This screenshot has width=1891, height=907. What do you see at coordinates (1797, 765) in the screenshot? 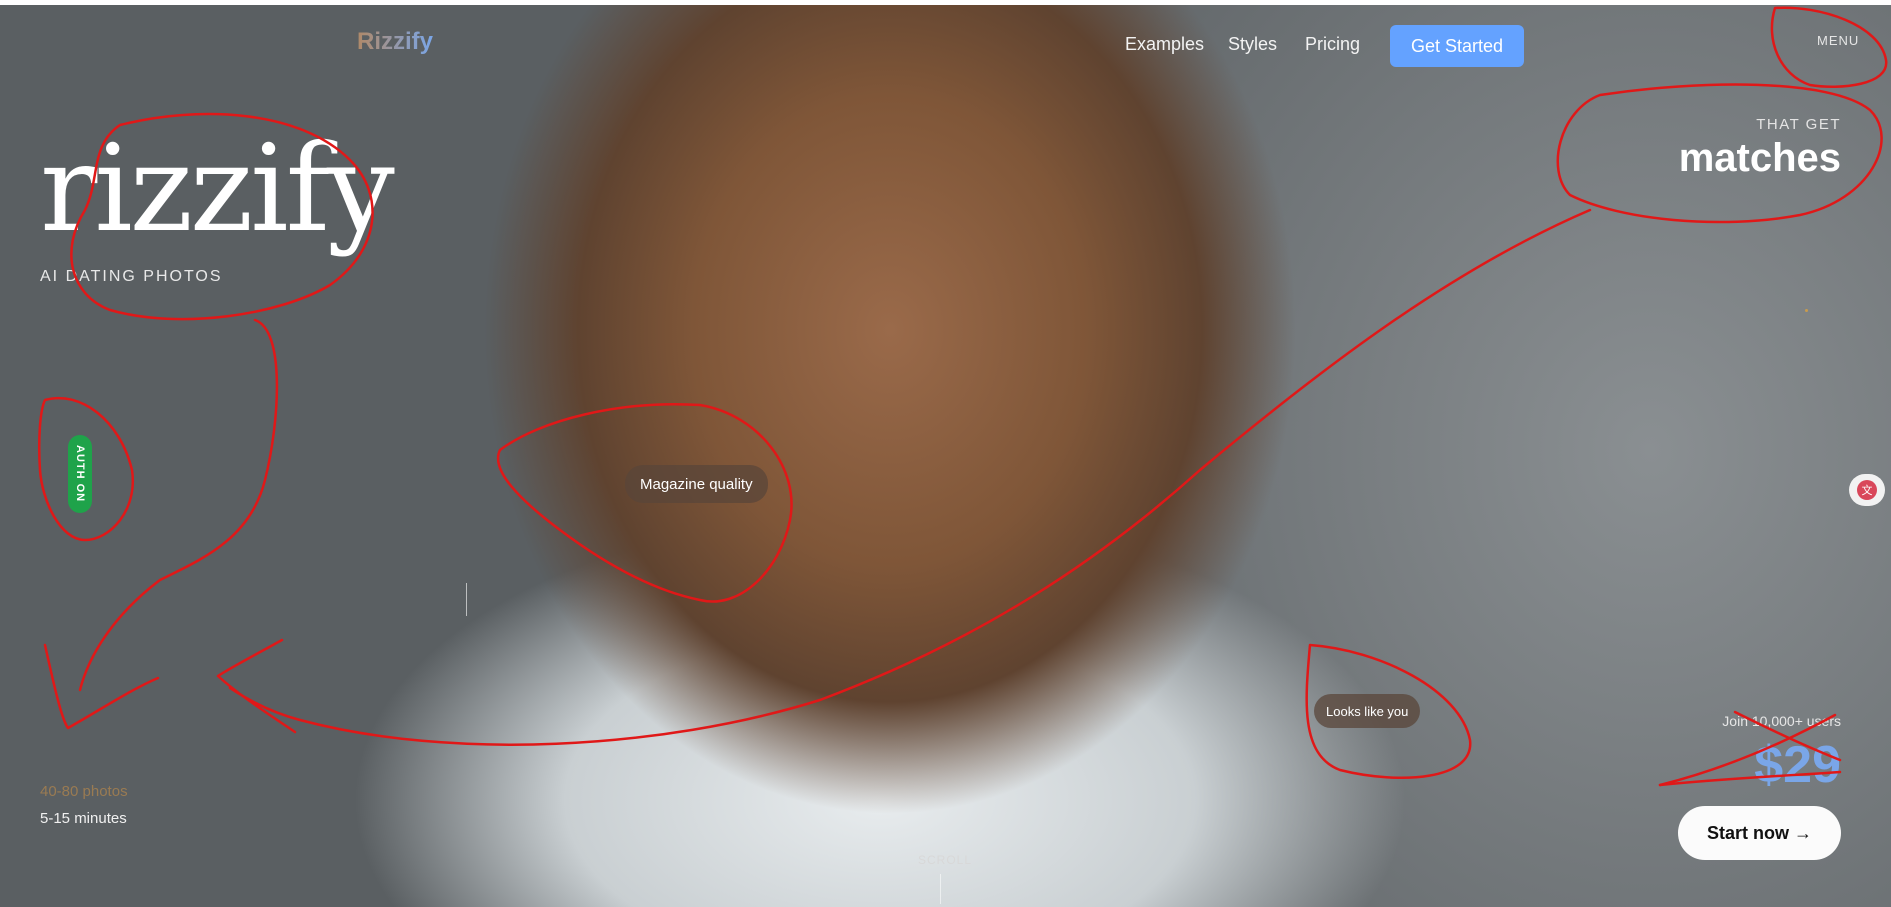
I see `price-label: $29` at bounding box center [1797, 765].